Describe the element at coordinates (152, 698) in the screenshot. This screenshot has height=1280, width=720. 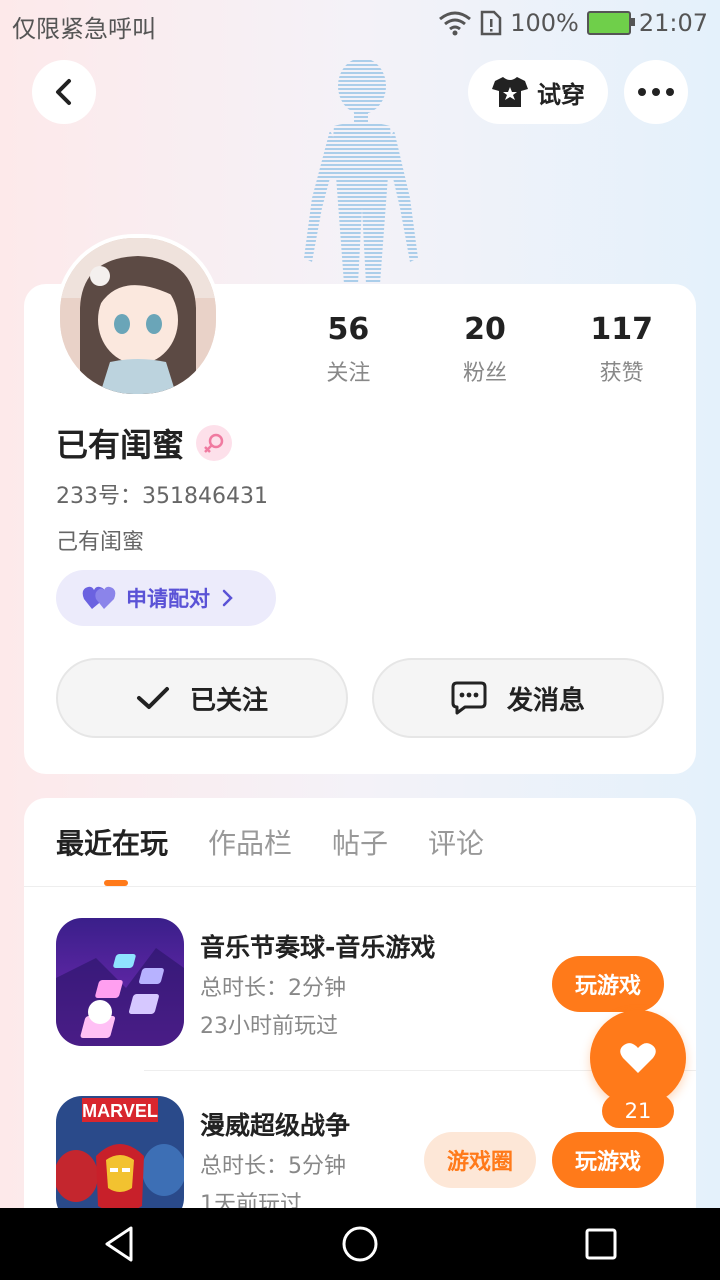
I see `check-icon` at that location.